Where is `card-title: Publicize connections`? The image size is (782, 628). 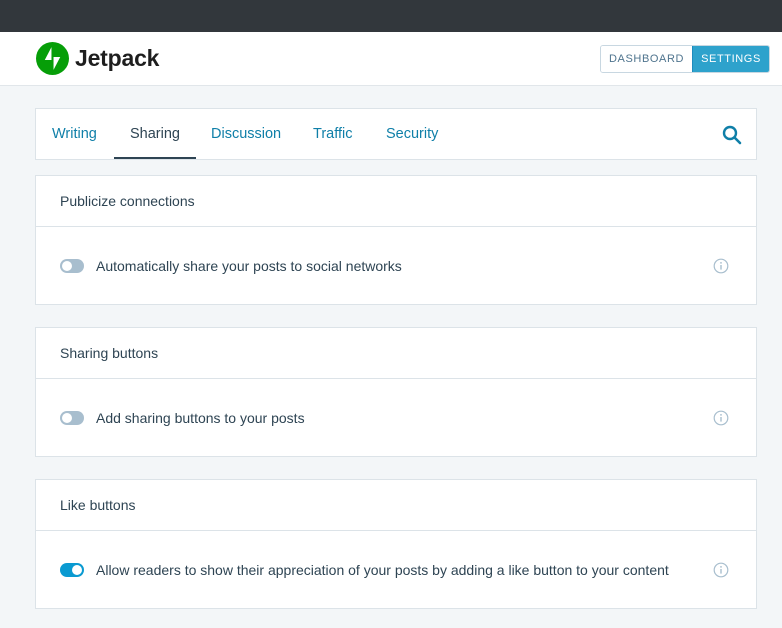 card-title: Publicize connections is located at coordinates (396, 201).